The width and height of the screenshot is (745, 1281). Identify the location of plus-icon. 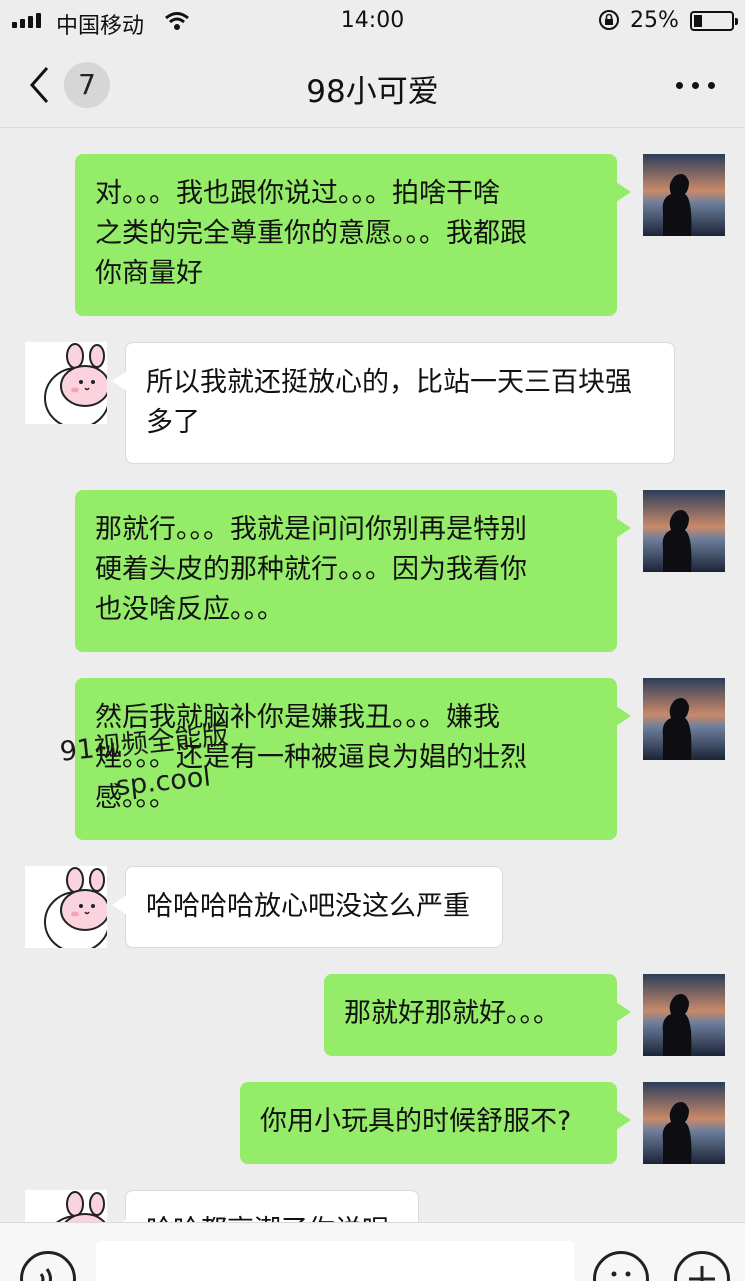
(702, 1273).